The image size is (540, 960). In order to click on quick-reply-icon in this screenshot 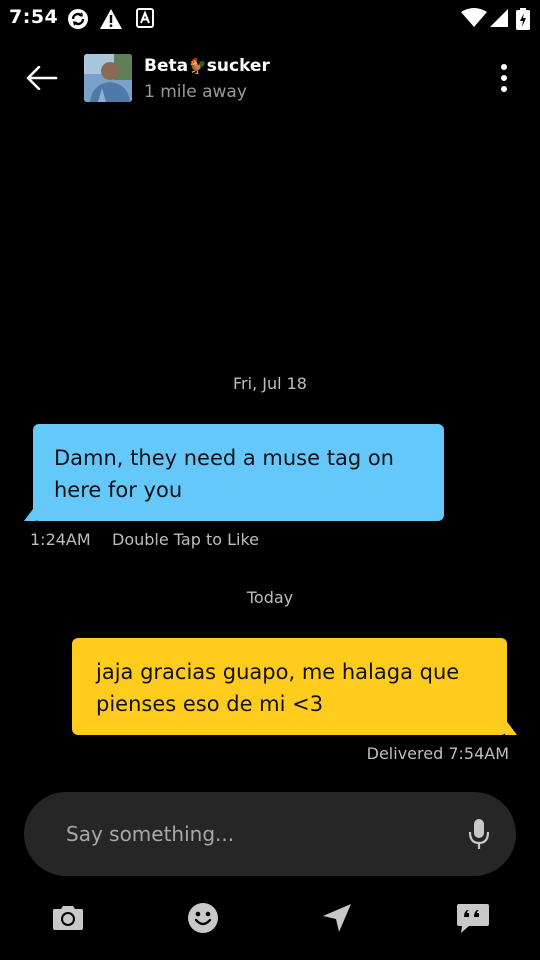, I will do `click(473, 918)`.